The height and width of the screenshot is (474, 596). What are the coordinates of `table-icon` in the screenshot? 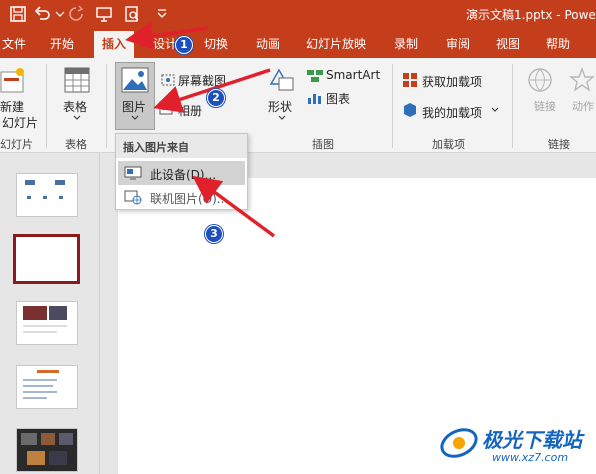 It's located at (77, 80).